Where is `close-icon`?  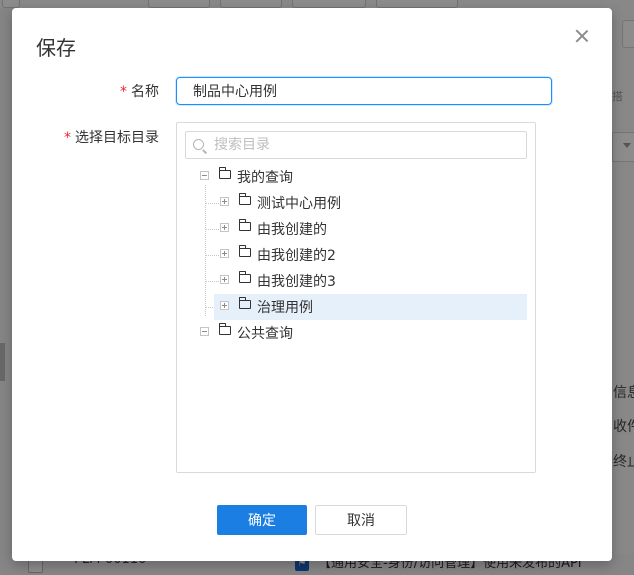
close-icon is located at coordinates (582, 36).